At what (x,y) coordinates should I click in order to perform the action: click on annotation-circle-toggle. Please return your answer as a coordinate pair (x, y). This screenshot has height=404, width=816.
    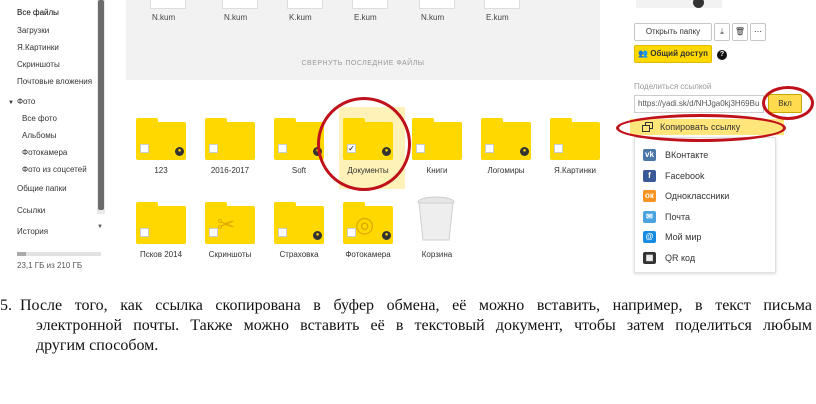
    Looking at the image, I should click on (788, 103).